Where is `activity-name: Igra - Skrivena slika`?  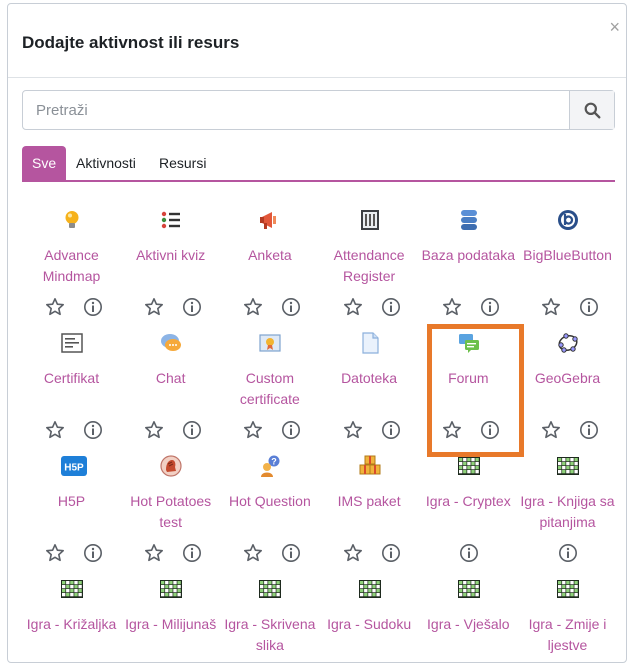
activity-name: Igra - Skrivena slika is located at coordinates (269, 635).